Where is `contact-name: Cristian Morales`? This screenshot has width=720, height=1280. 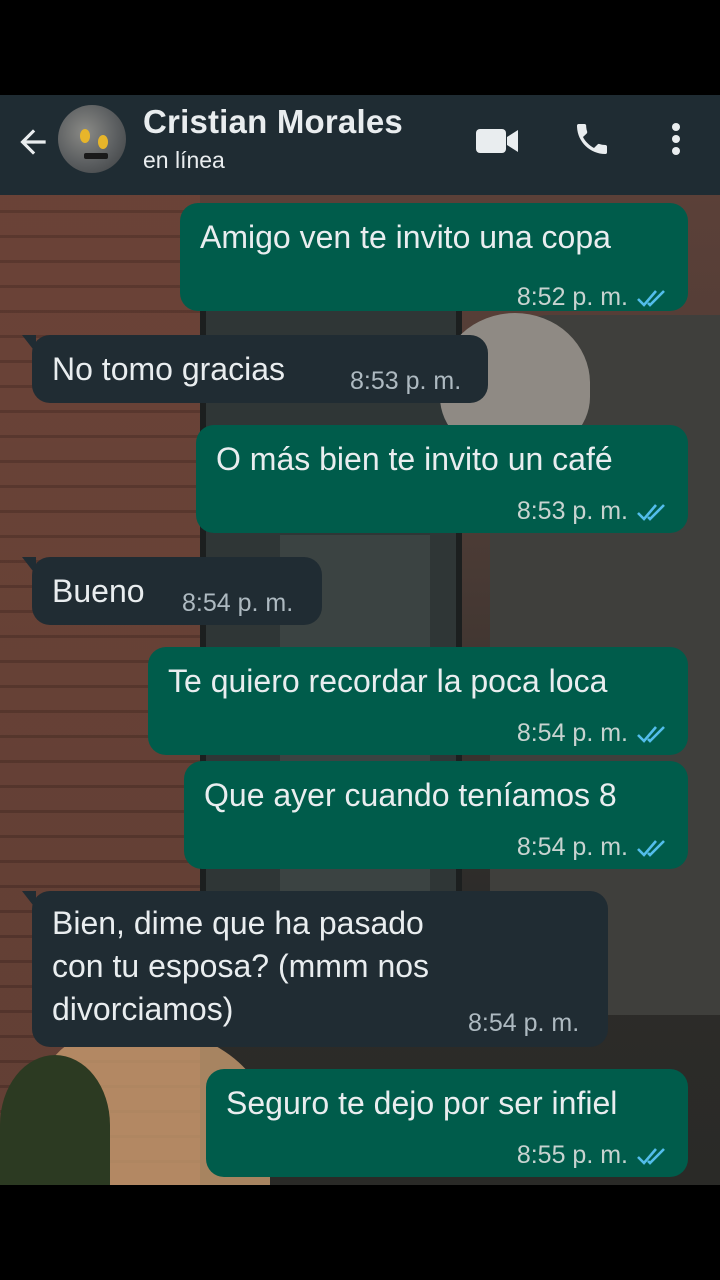 contact-name: Cristian Morales is located at coordinates (273, 121).